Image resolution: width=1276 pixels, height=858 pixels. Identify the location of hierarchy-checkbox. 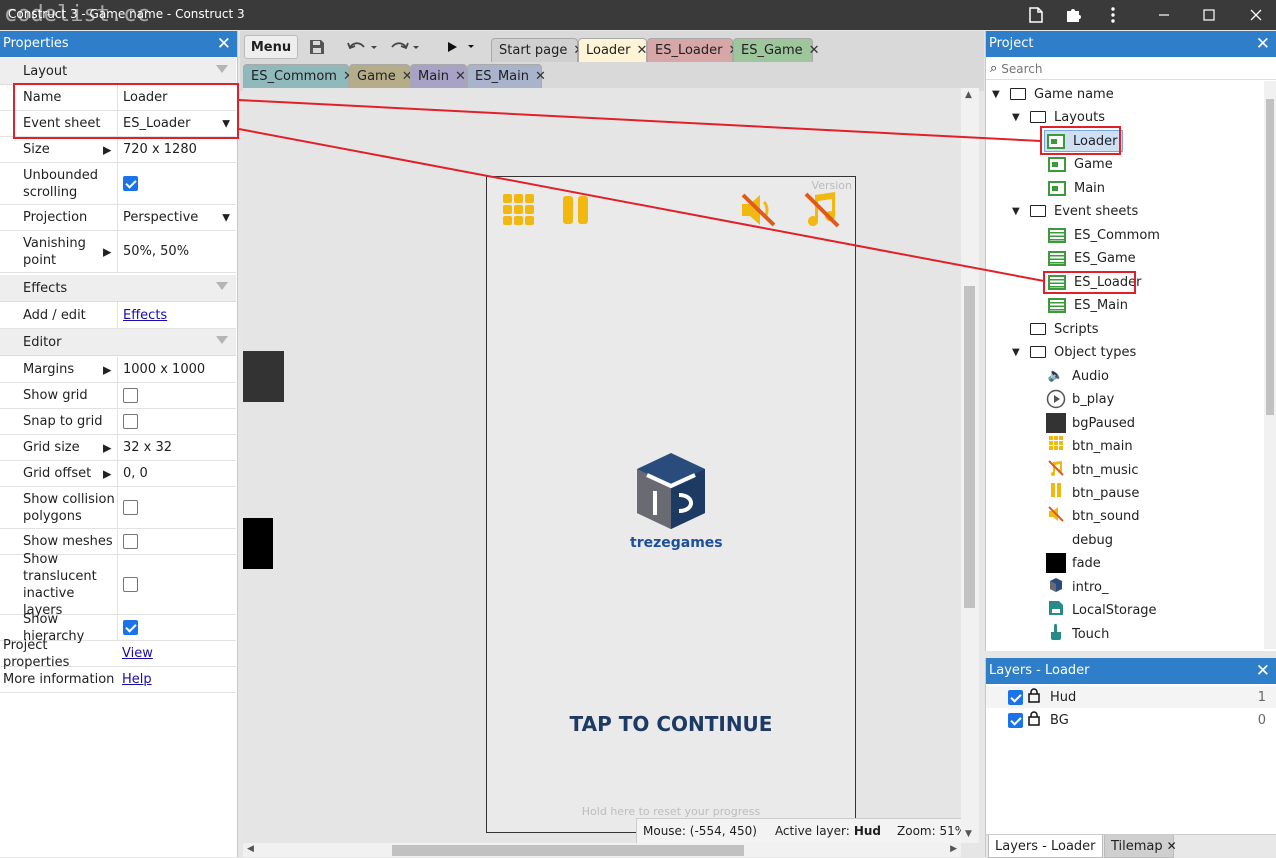
(130, 627).